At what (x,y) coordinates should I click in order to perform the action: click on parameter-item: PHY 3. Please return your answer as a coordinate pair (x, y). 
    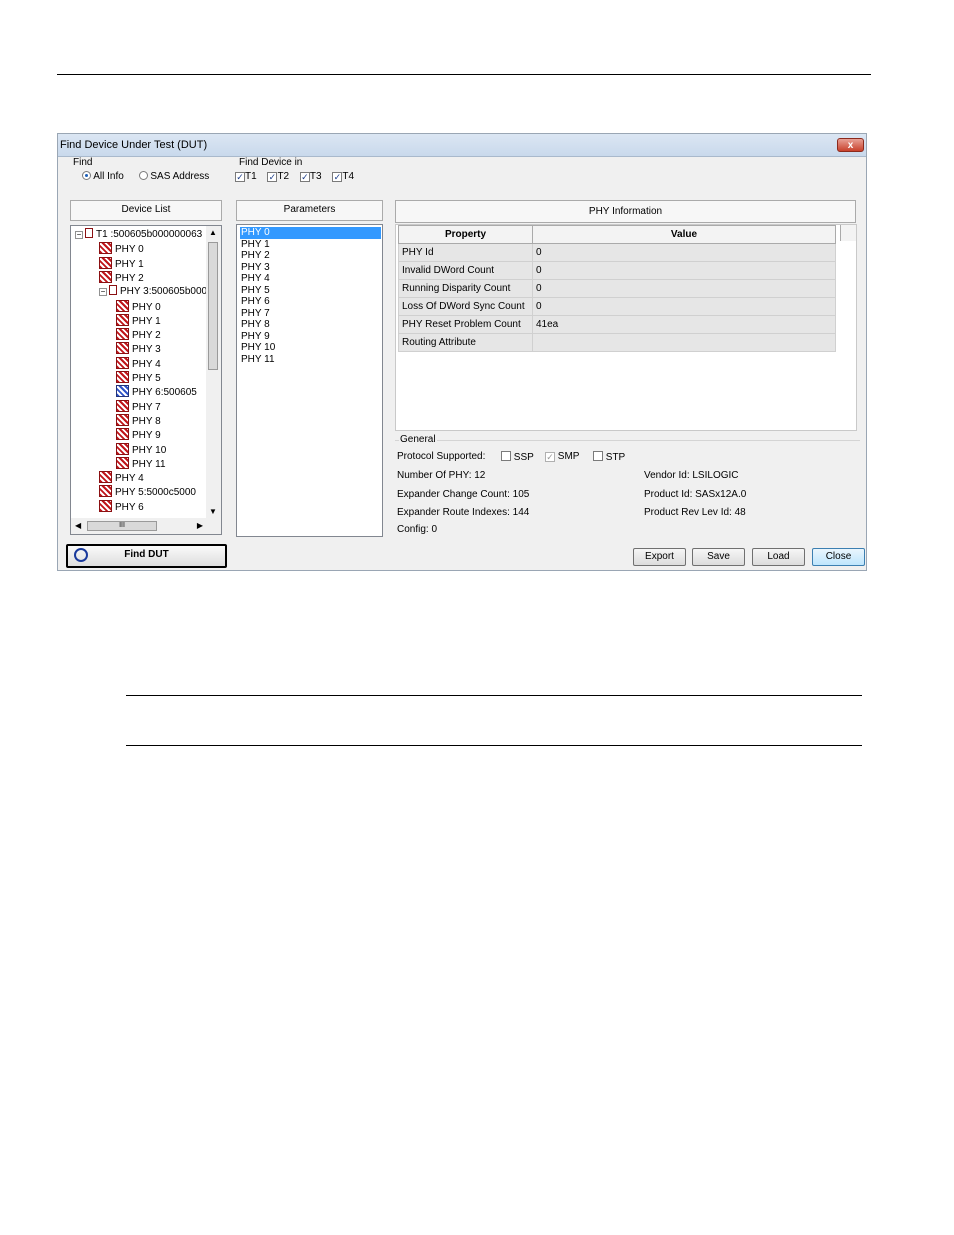
    Looking at the image, I should click on (310, 268).